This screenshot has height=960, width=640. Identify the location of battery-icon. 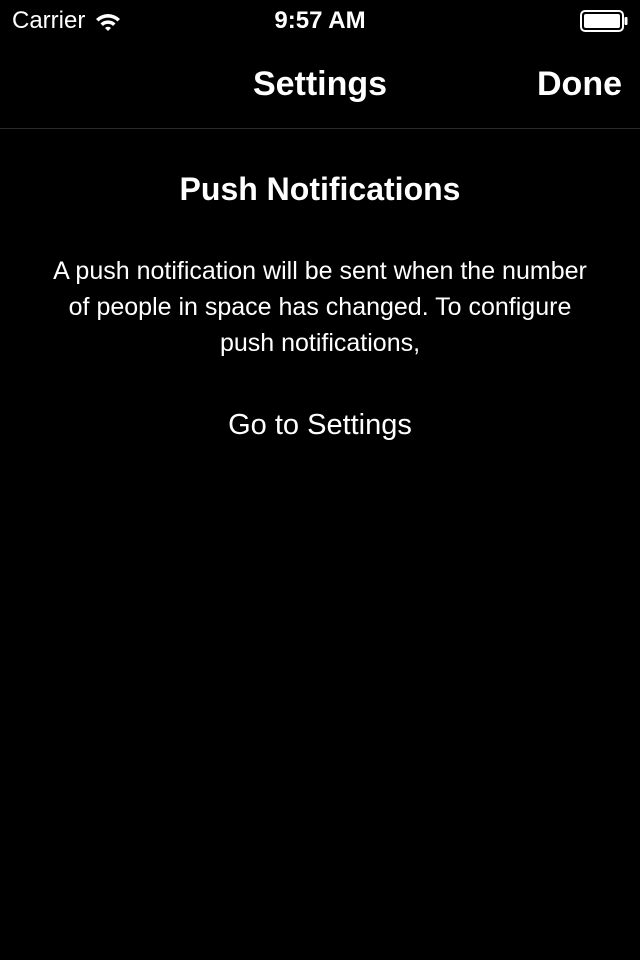
(604, 21).